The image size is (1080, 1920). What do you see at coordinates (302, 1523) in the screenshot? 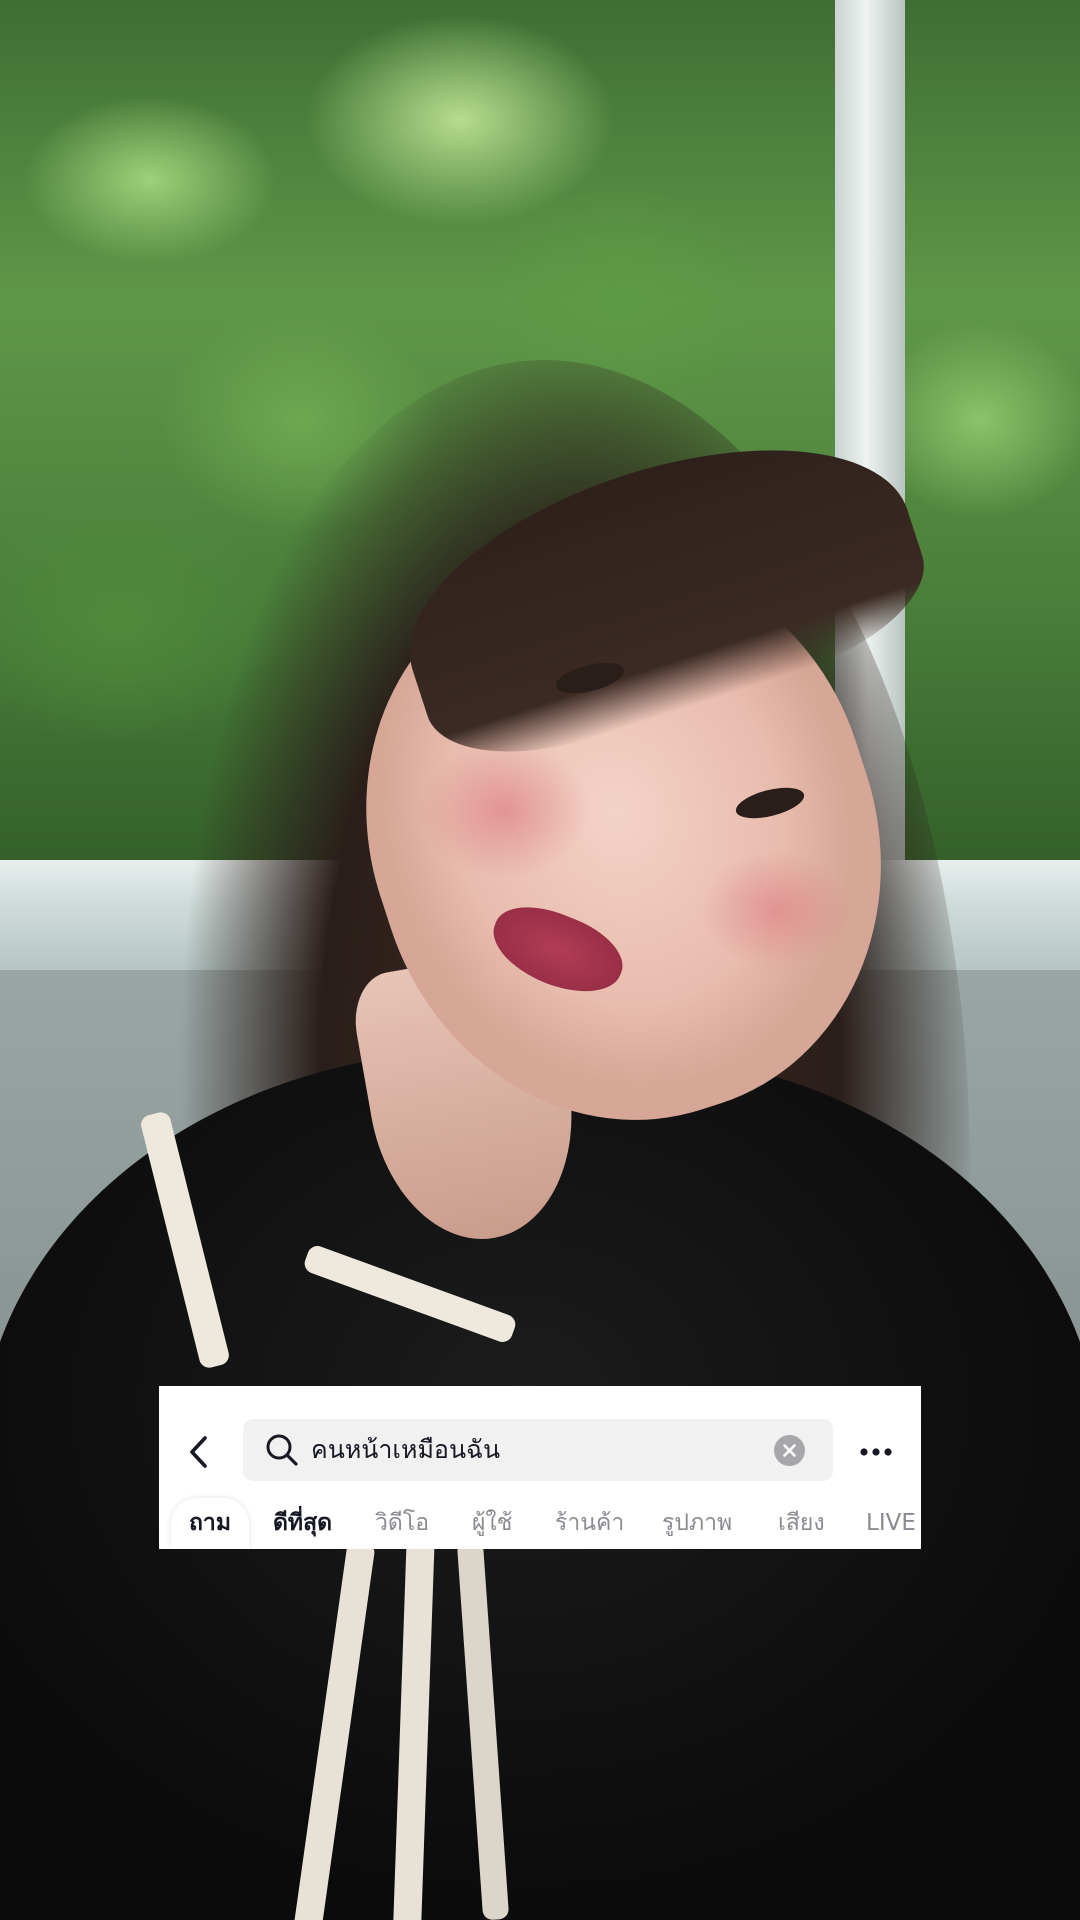
I see `tab-top: ดีที่สุด` at bounding box center [302, 1523].